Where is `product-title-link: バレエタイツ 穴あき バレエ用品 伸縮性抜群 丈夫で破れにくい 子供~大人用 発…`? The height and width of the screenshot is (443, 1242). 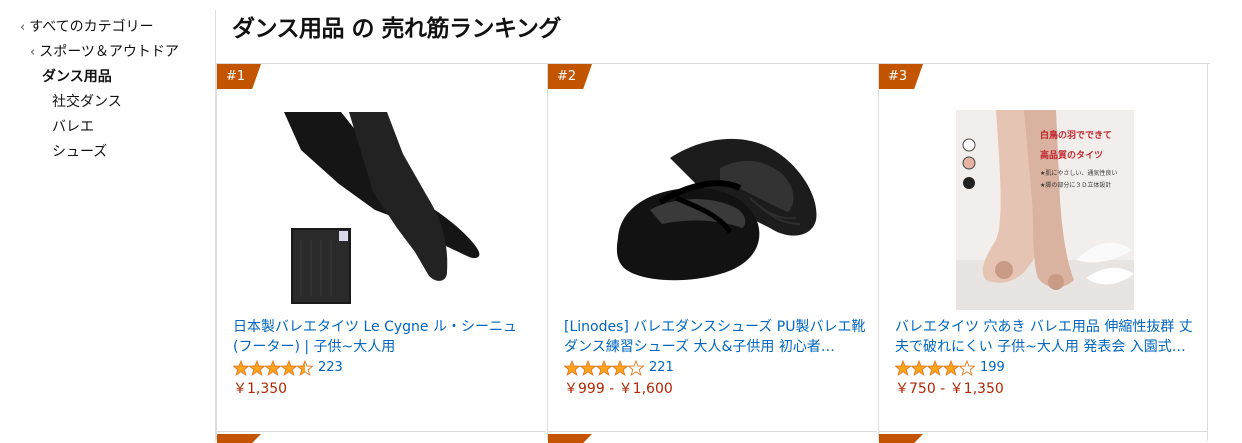 product-title-link: バレエタイツ 穴あき バレエ用品 伸縮性抜群 丈夫で破れにくい 子供~大人用 発… is located at coordinates (1048, 337).